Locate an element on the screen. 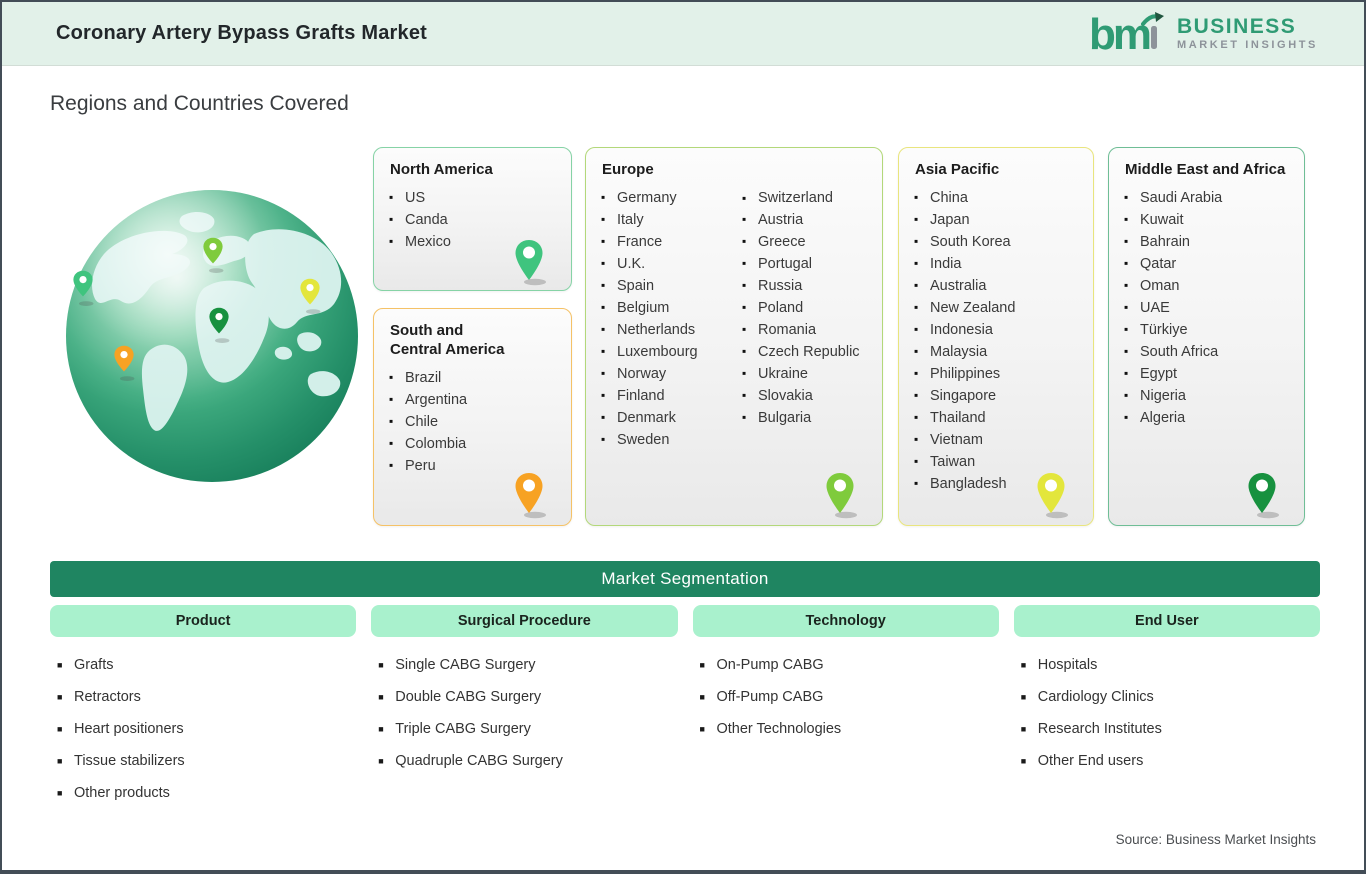 The width and height of the screenshot is (1366, 874). country-item: Philippines is located at coordinates (998, 373).